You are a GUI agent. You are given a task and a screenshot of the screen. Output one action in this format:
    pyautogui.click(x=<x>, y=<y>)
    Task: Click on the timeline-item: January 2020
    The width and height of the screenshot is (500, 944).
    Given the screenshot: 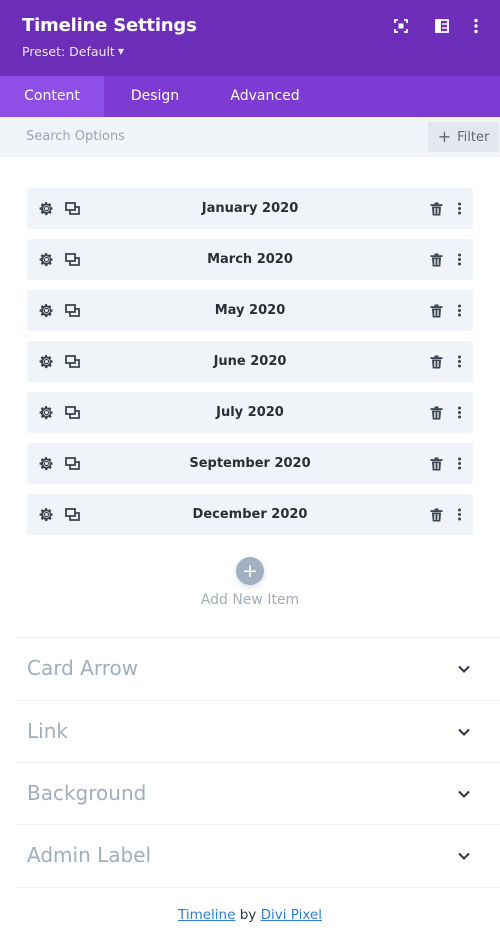 What is the action you would take?
    pyautogui.click(x=250, y=208)
    